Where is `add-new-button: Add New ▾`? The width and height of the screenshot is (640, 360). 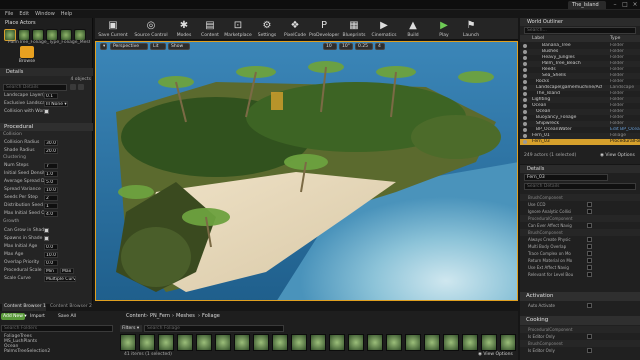
add-new-button: Add New ▾ is located at coordinates (14, 316).